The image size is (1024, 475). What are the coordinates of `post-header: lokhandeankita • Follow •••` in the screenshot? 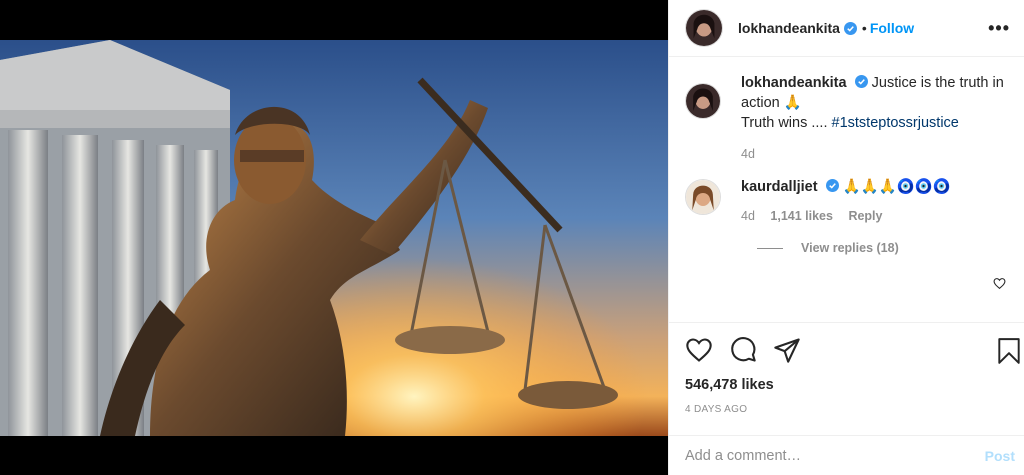 It's located at (846, 28).